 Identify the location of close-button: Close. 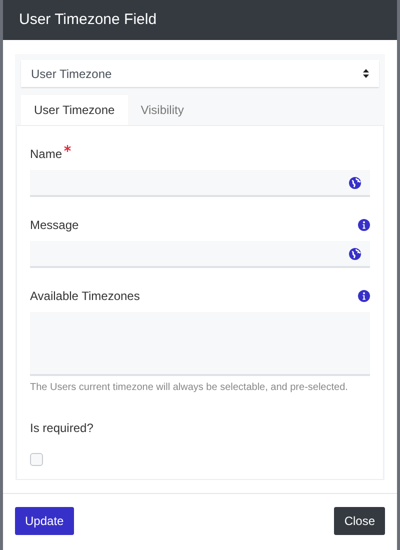
(359, 521).